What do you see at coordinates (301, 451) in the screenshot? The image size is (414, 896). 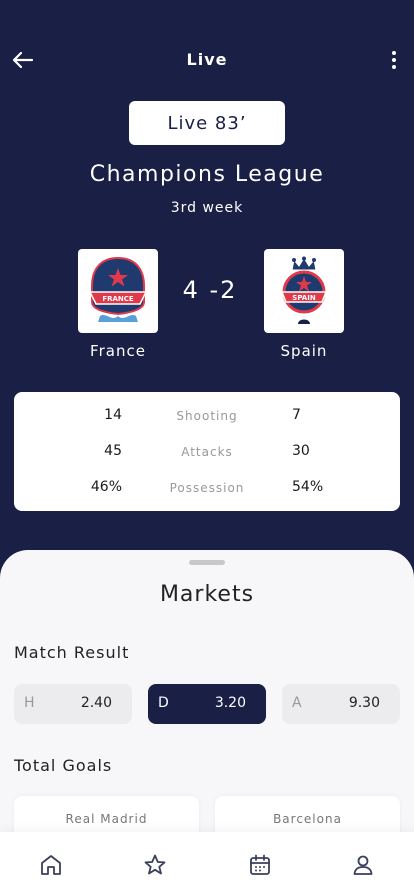 I see `stat-away-value: 30` at bounding box center [301, 451].